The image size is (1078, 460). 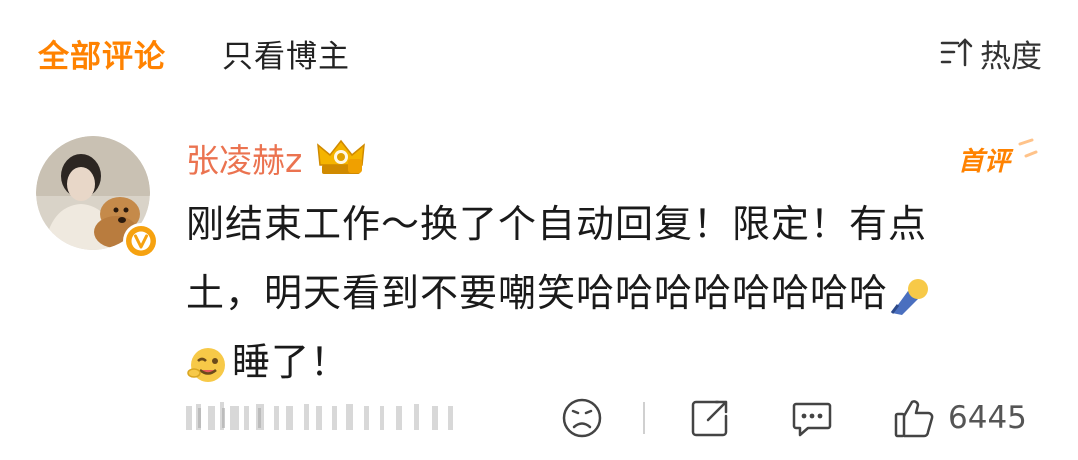 I want to click on sort-button: 热度, so click(x=990, y=53).